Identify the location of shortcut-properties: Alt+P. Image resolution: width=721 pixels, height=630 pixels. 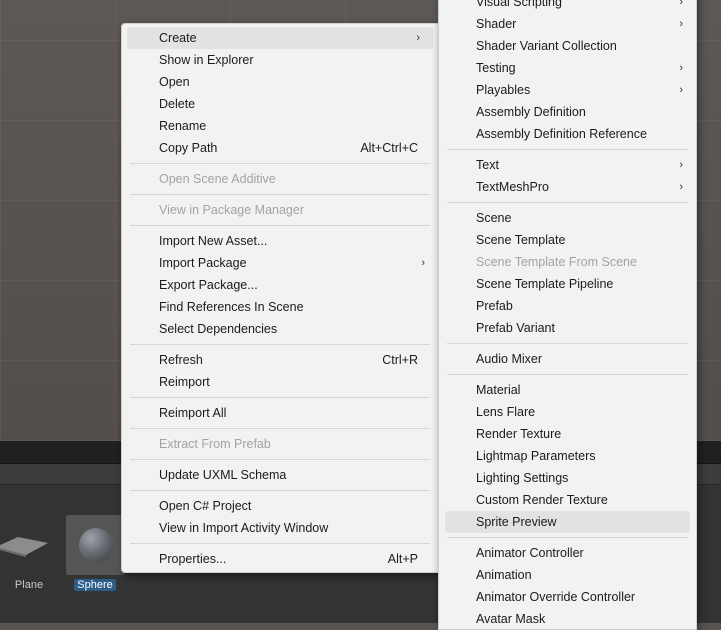
(402, 559).